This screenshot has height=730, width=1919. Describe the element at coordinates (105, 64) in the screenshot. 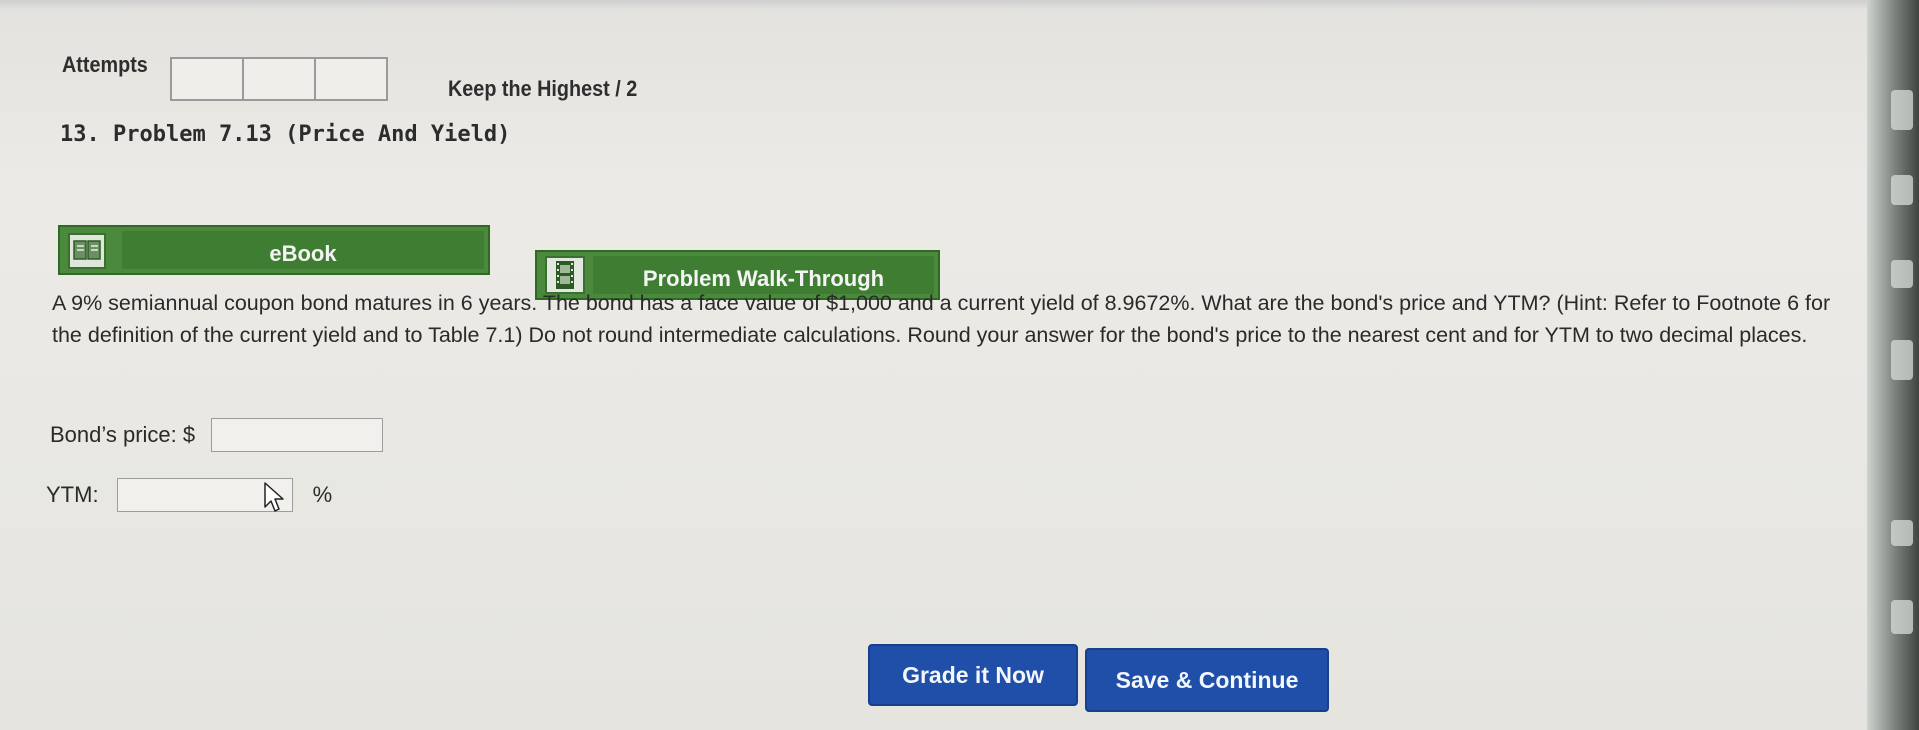

I see `attempts-label: Attempts` at that location.